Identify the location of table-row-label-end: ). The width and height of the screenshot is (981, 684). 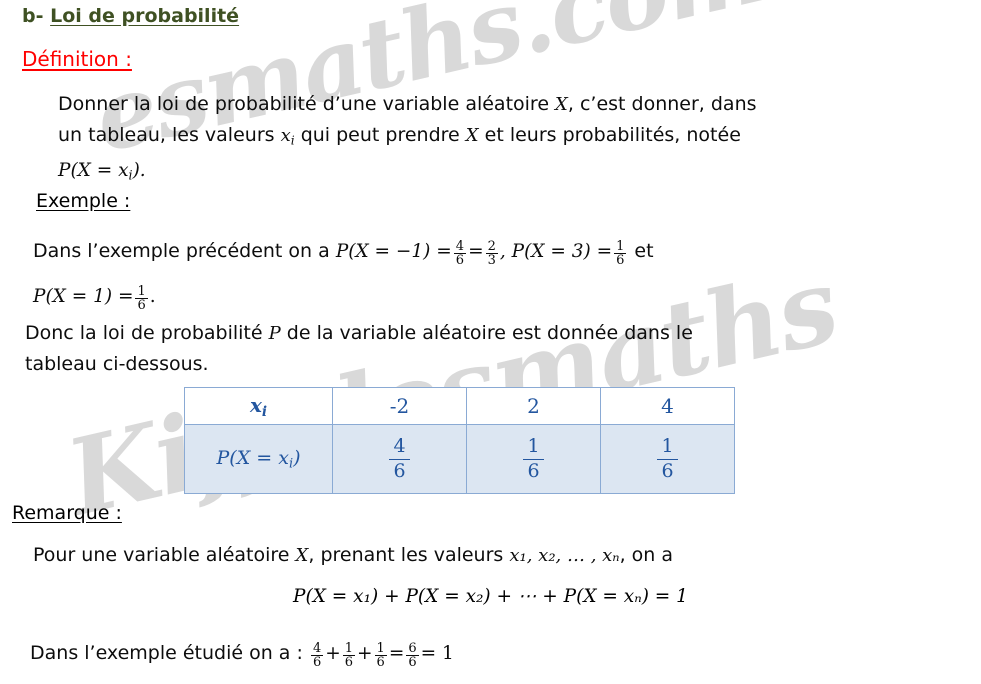
(297, 457).